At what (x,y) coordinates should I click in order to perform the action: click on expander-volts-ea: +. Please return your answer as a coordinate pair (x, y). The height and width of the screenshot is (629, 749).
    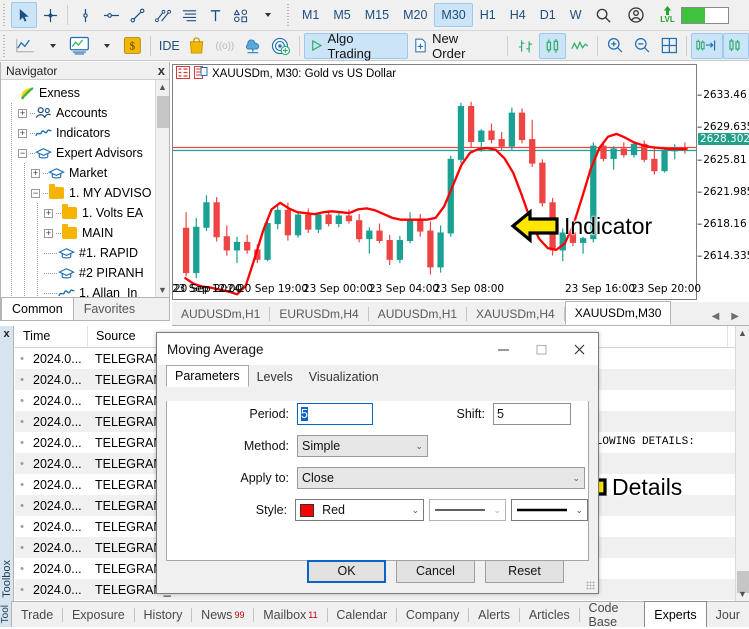
    Looking at the image, I should click on (48, 213).